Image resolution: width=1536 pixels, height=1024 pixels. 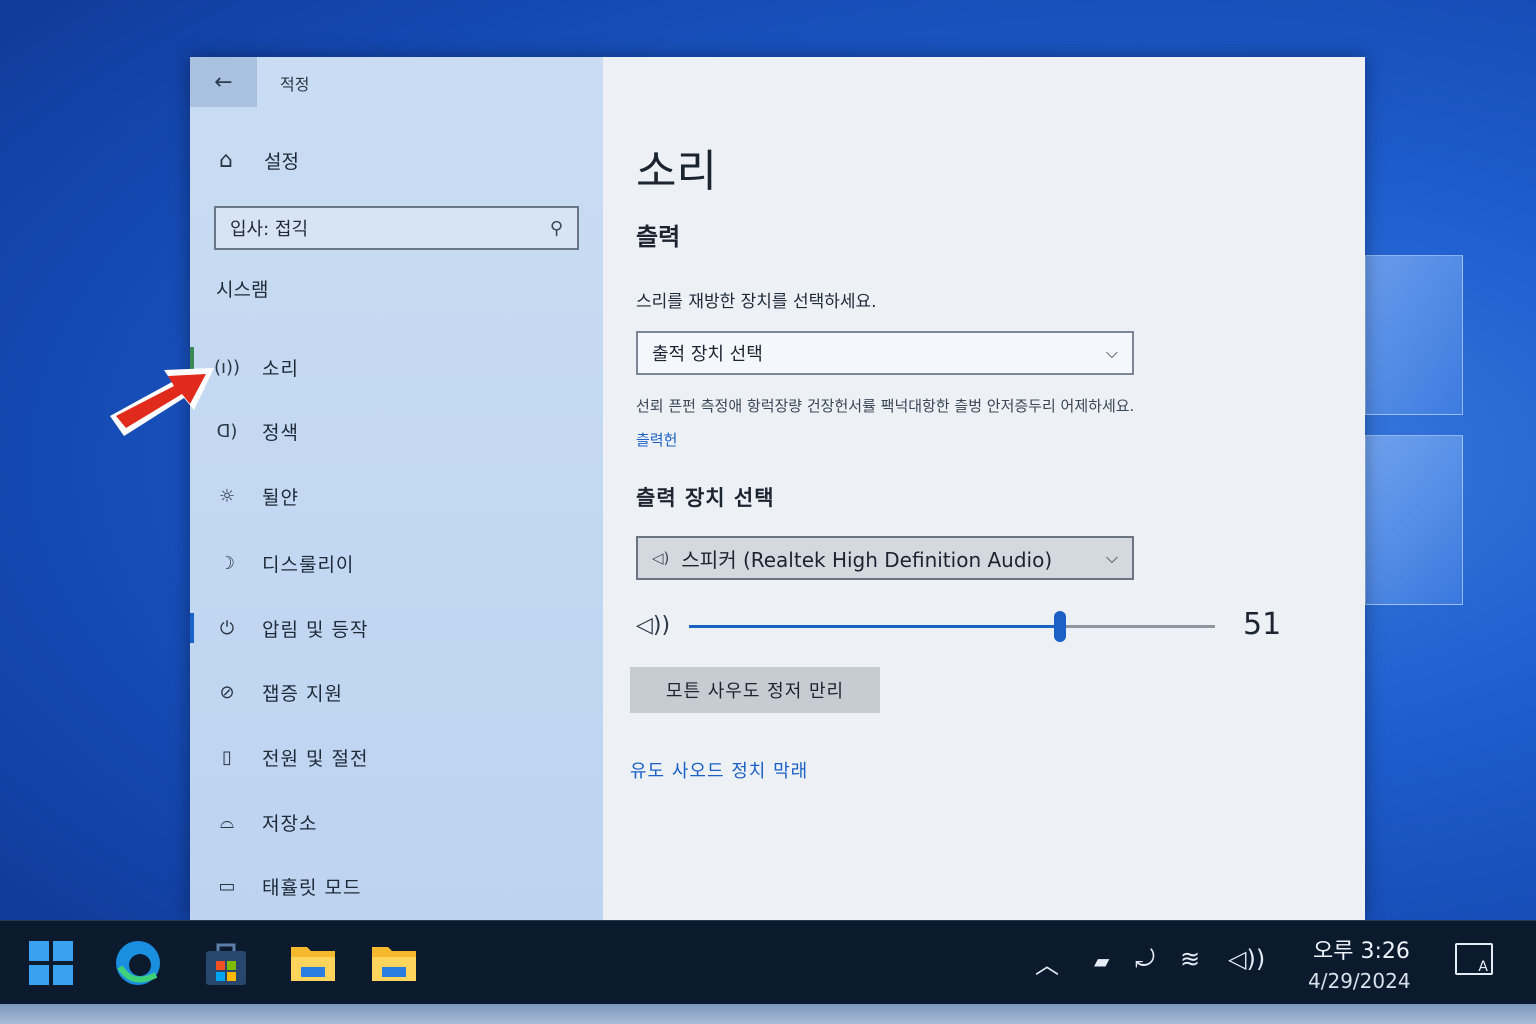 I want to click on search-icon: ⚲, so click(x=556, y=228).